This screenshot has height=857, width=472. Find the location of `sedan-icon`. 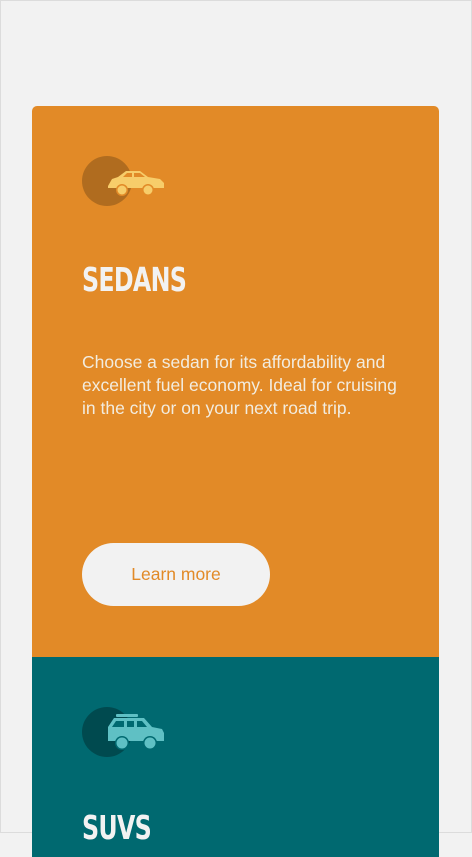

sedan-icon is located at coordinates (127, 182).